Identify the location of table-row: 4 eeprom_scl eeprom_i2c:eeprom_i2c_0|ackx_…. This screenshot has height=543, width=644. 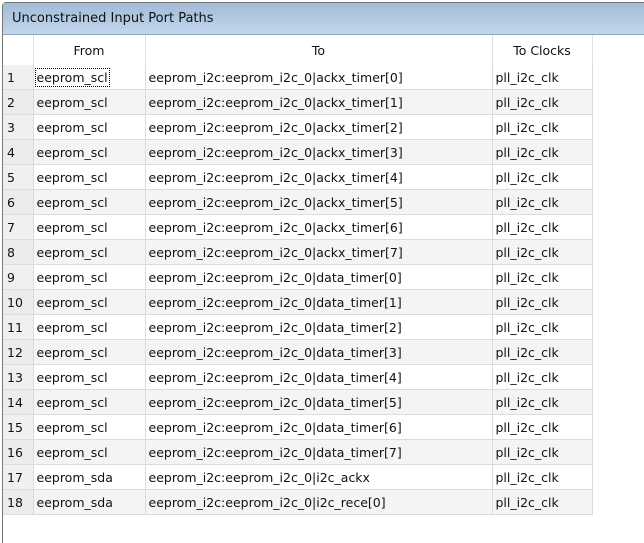
(298, 152).